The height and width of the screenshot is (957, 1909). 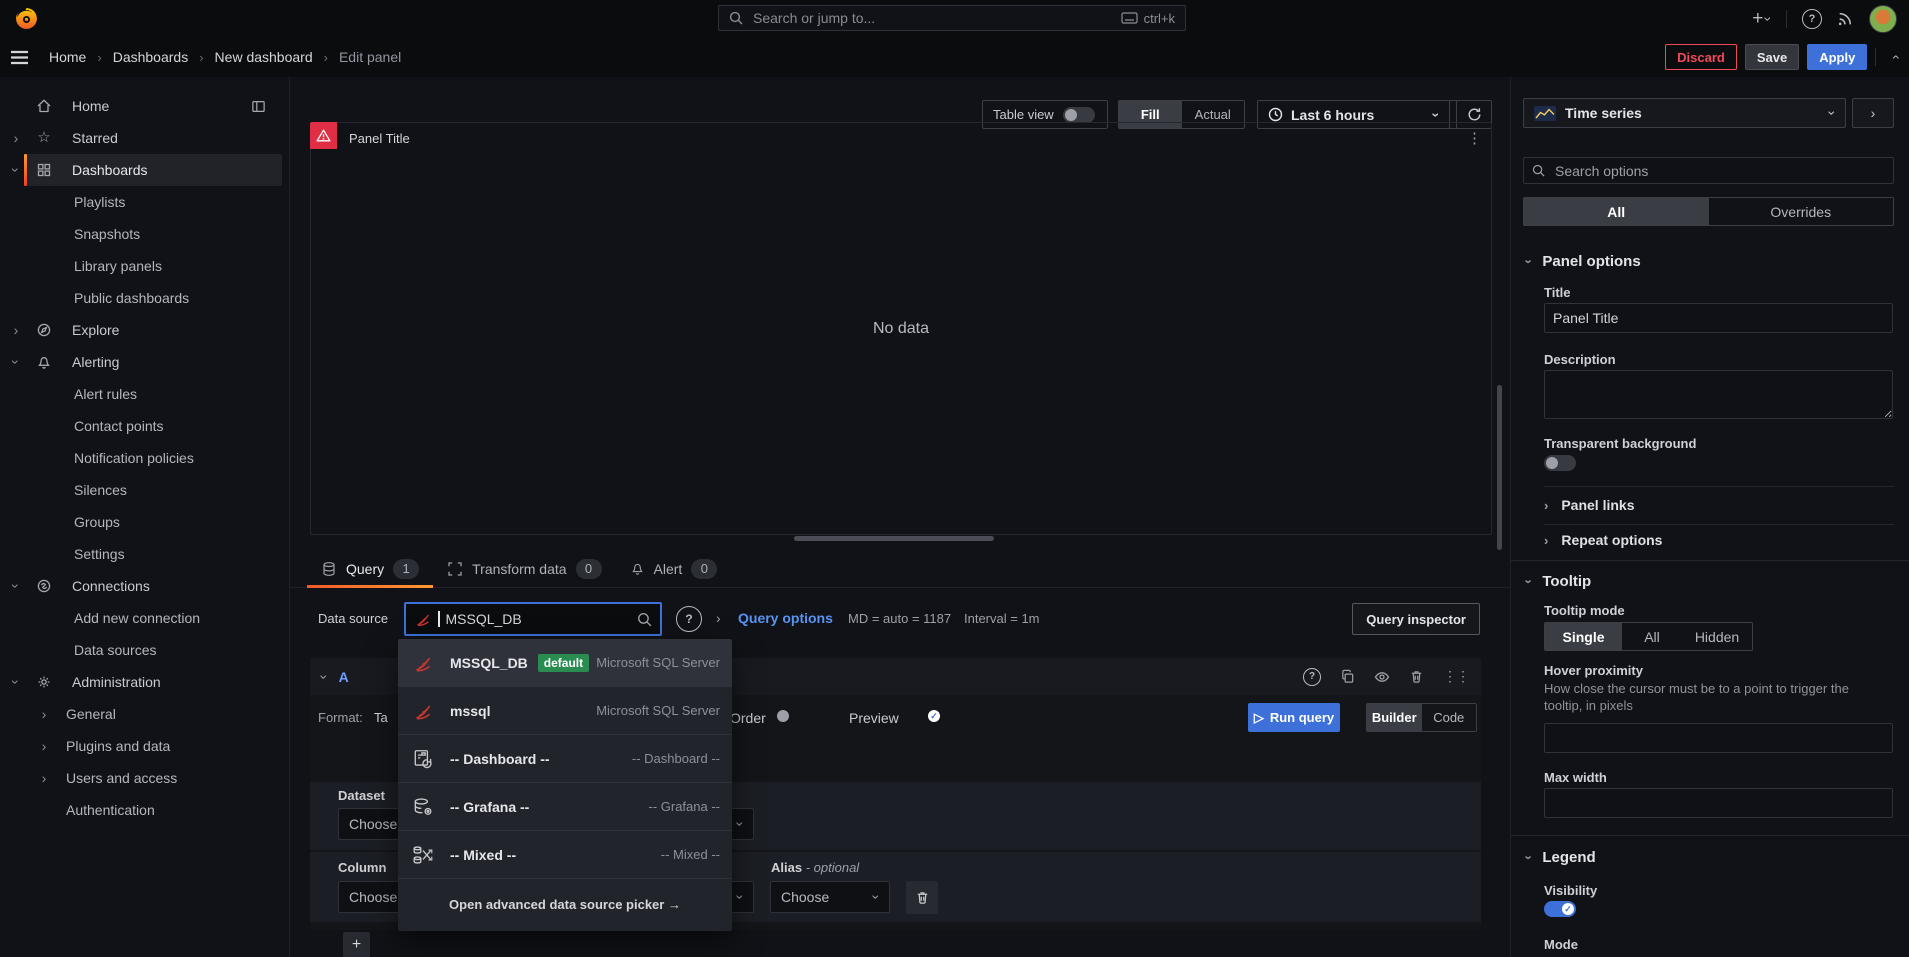 I want to click on user-avatar, so click(x=1883, y=18).